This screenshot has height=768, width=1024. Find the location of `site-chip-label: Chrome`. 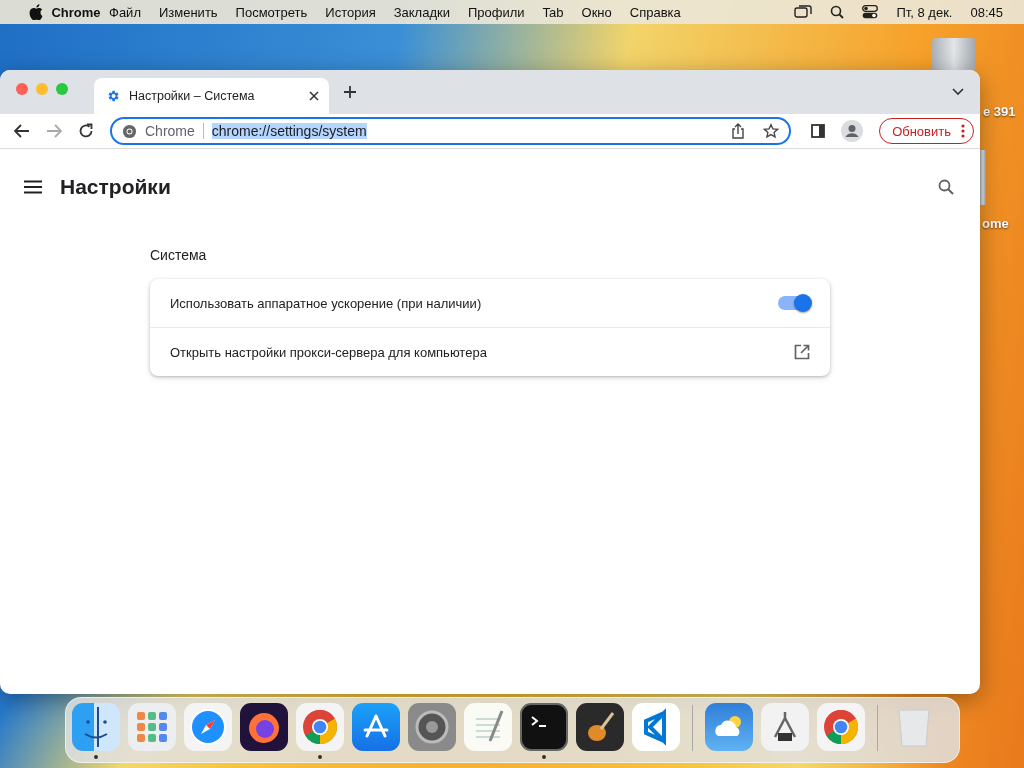

site-chip-label: Chrome is located at coordinates (170, 131).